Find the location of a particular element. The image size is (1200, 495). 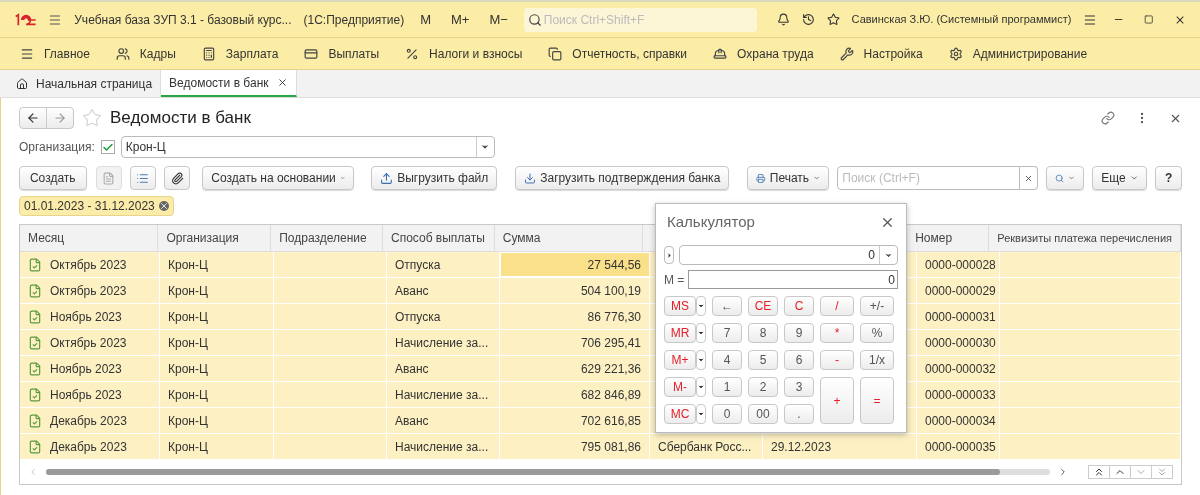

list-search-field: Поиск (Ctrl+F) is located at coordinates (929, 178).